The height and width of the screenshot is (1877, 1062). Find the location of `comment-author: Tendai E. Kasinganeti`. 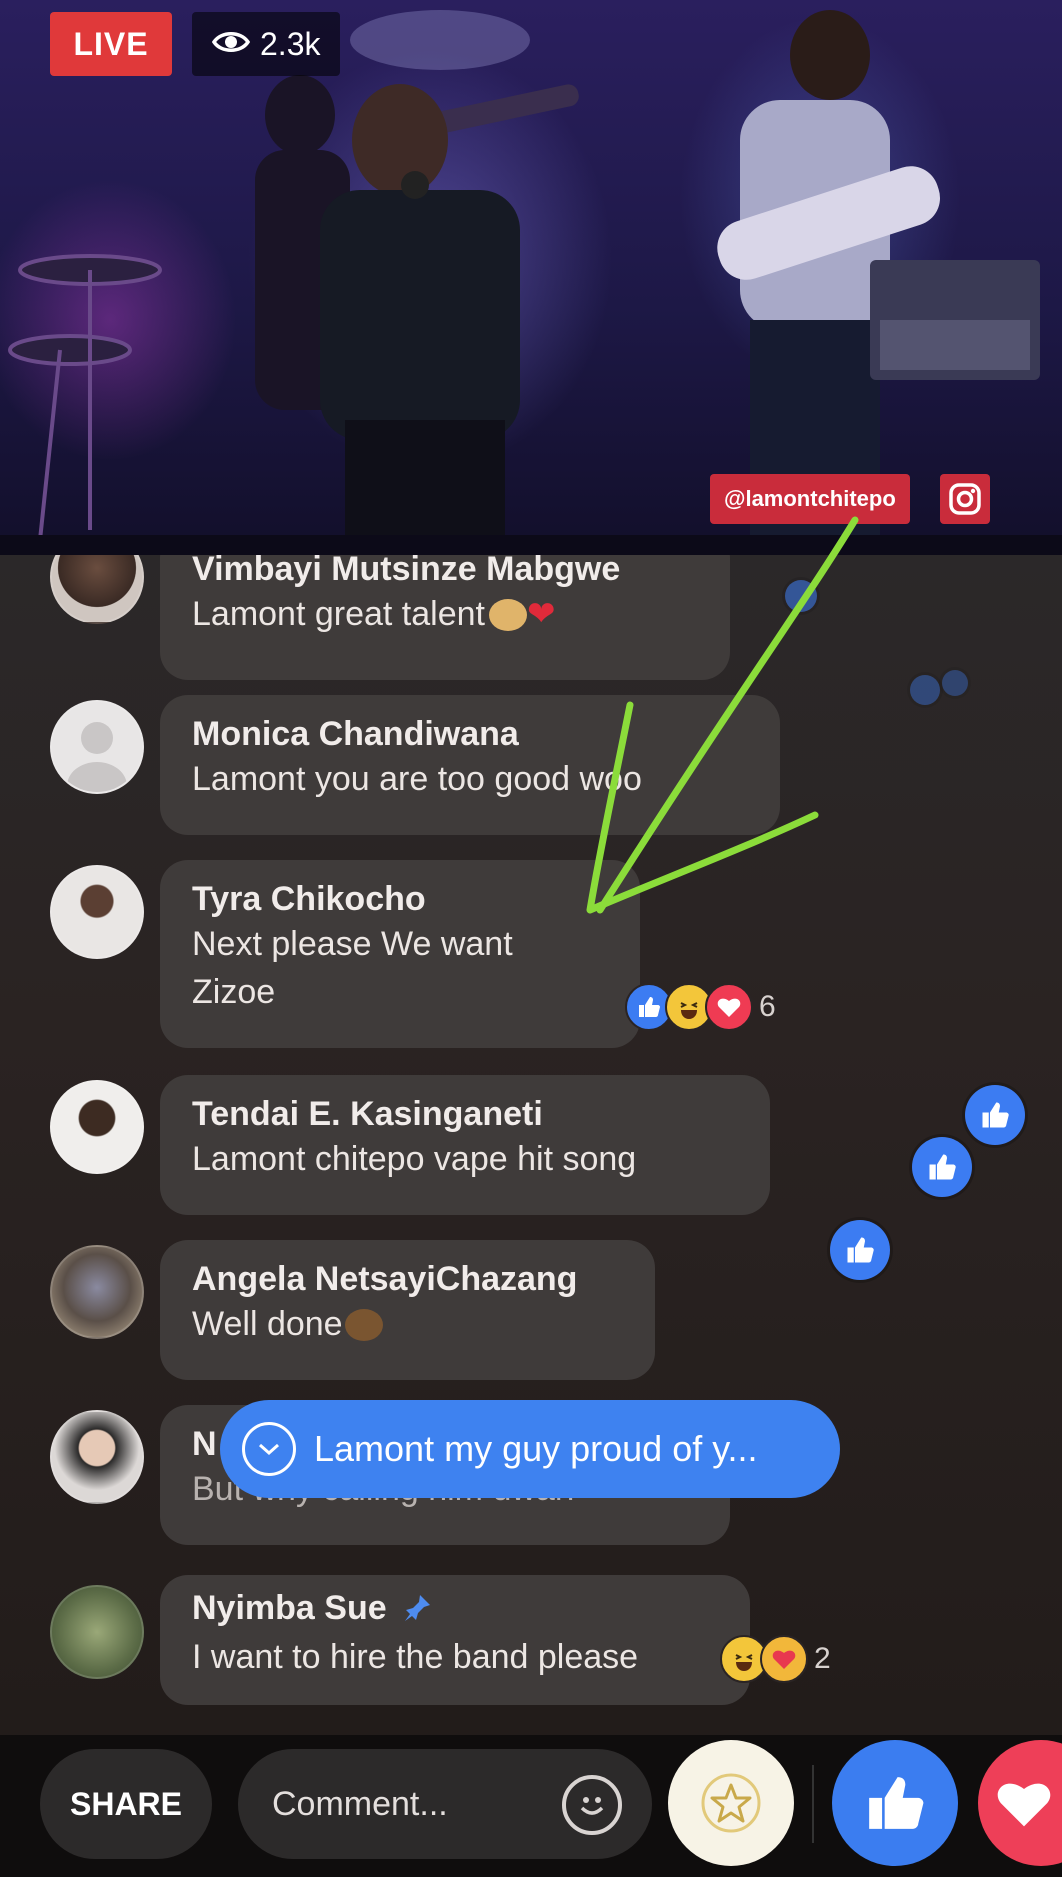

comment-author: Tendai E. Kasinganeti is located at coordinates (465, 1114).